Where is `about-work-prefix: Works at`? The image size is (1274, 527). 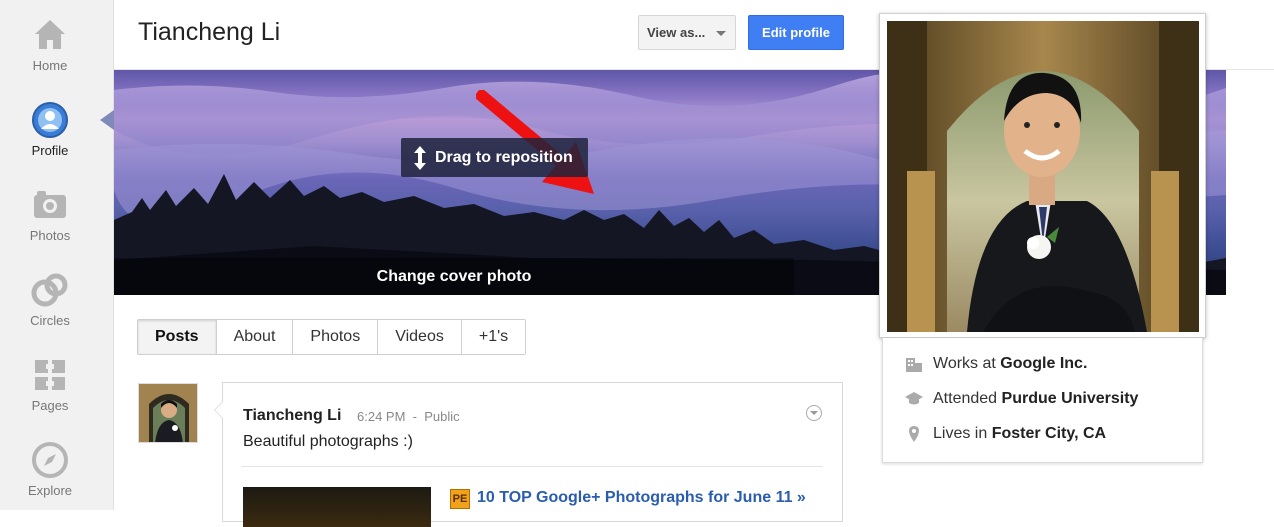 about-work-prefix: Works at is located at coordinates (964, 363).